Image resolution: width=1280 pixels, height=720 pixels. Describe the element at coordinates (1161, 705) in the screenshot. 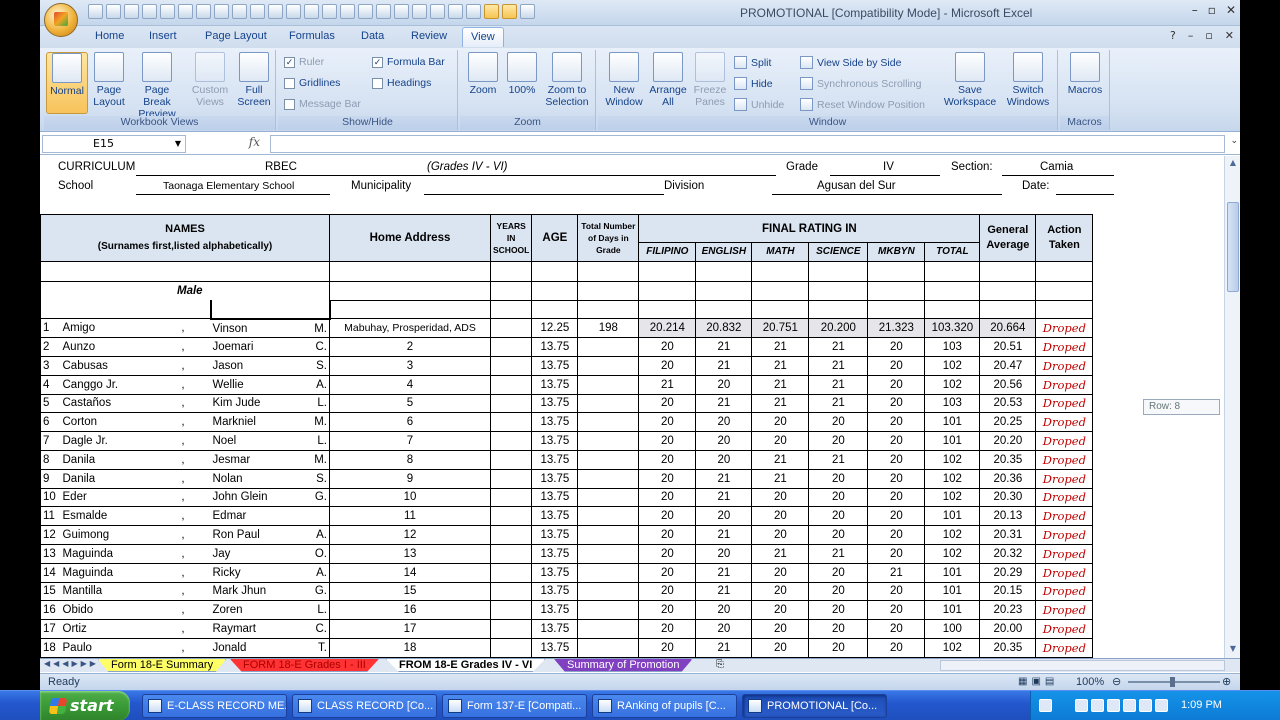

I see `updates-icon` at that location.